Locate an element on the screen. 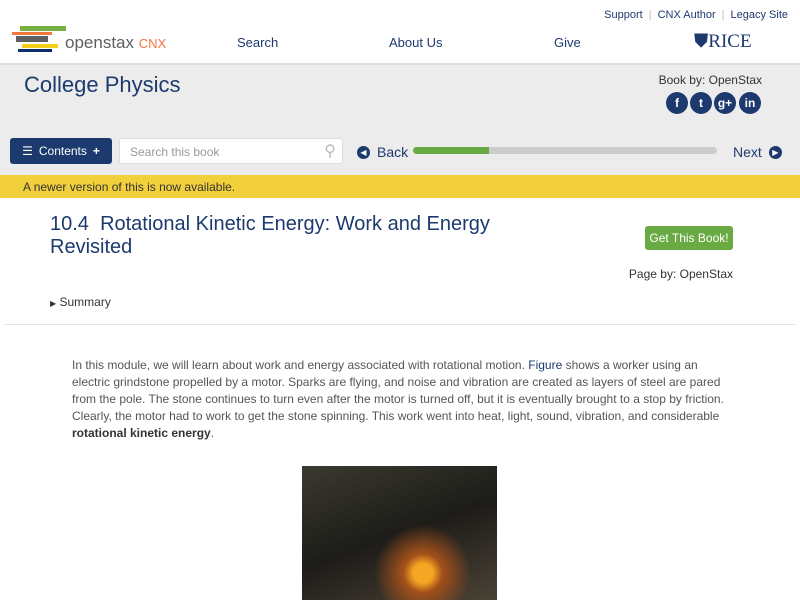 This screenshot has height=600, width=800. rice-logo: ⛊RICE is located at coordinates (723, 42).